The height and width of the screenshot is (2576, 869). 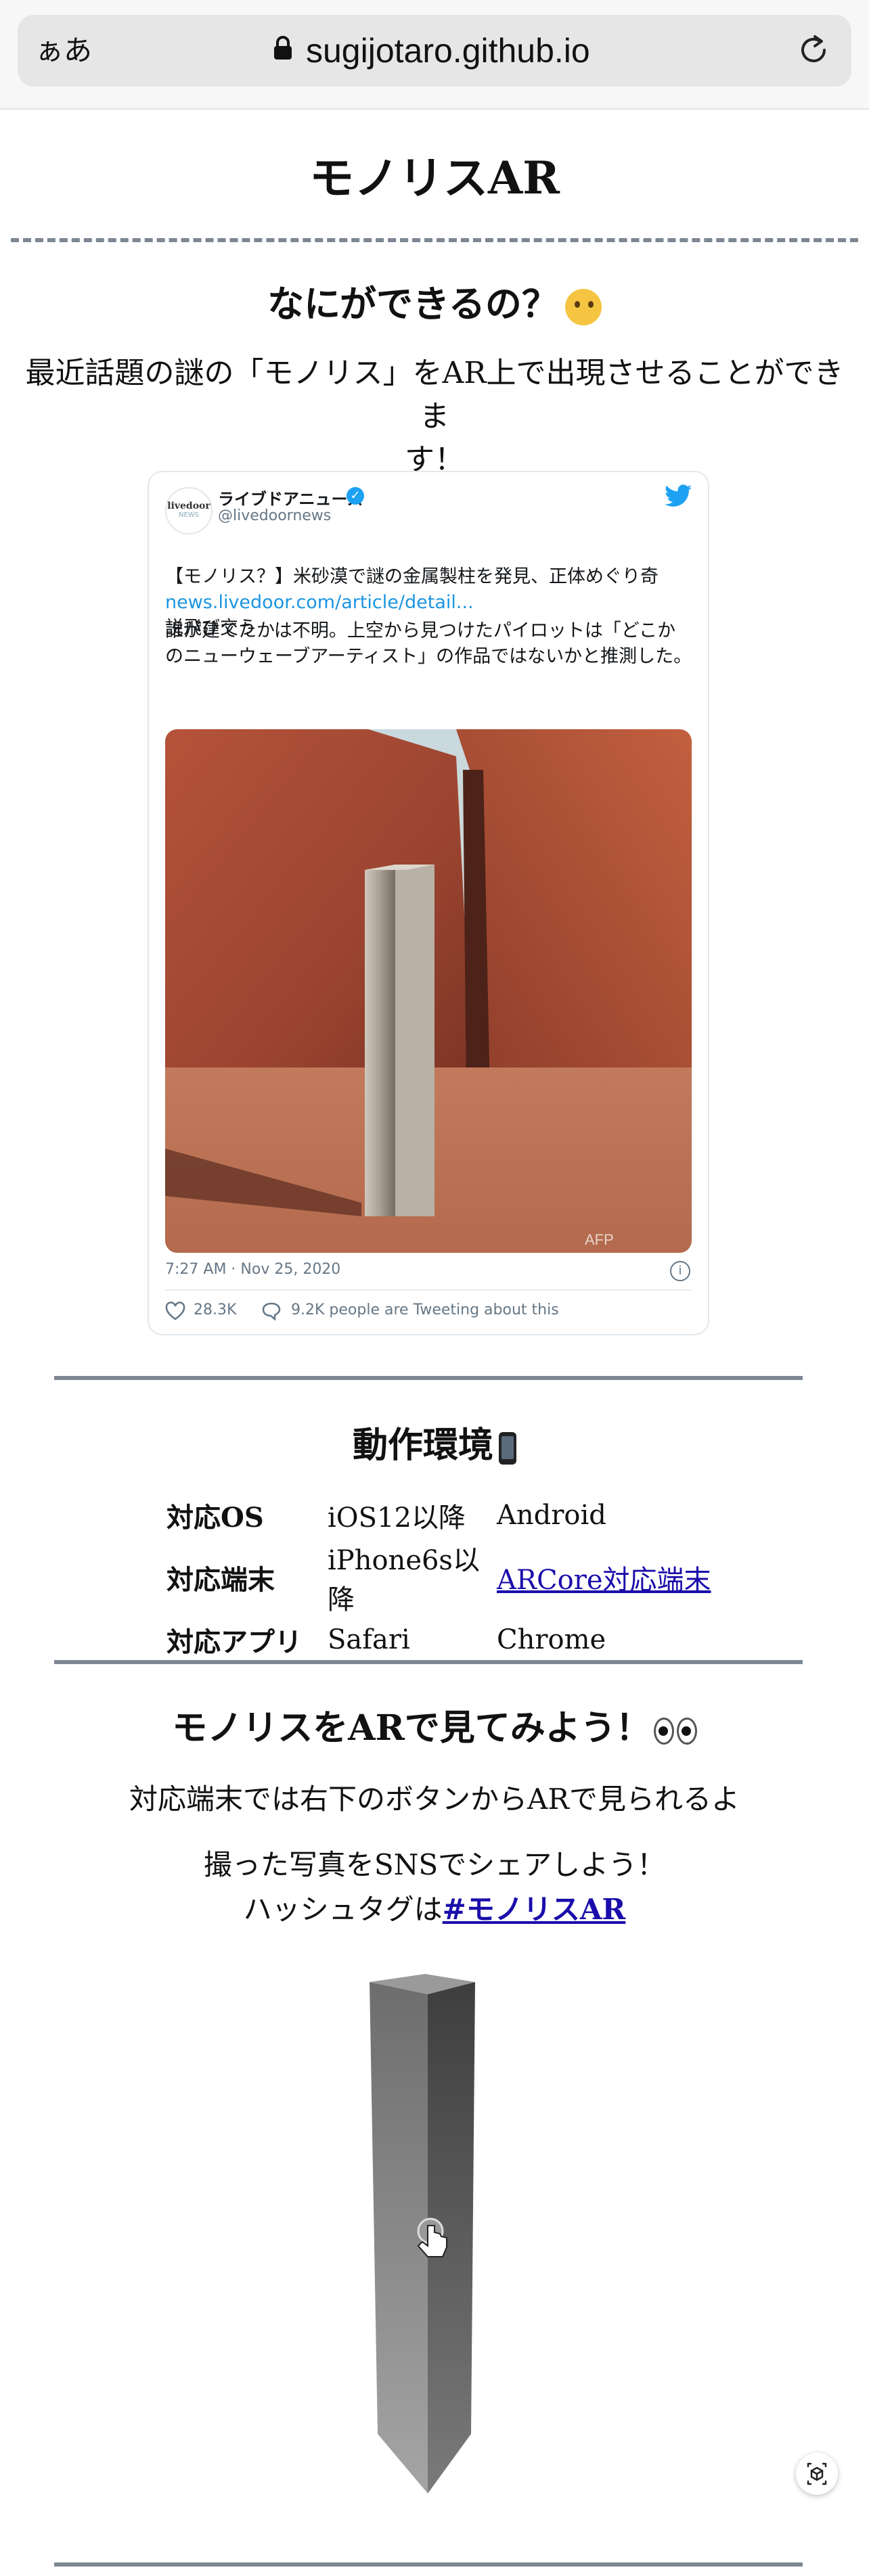 What do you see at coordinates (397, 1518) in the screenshot?
I see `env-ios: iOS12以降` at bounding box center [397, 1518].